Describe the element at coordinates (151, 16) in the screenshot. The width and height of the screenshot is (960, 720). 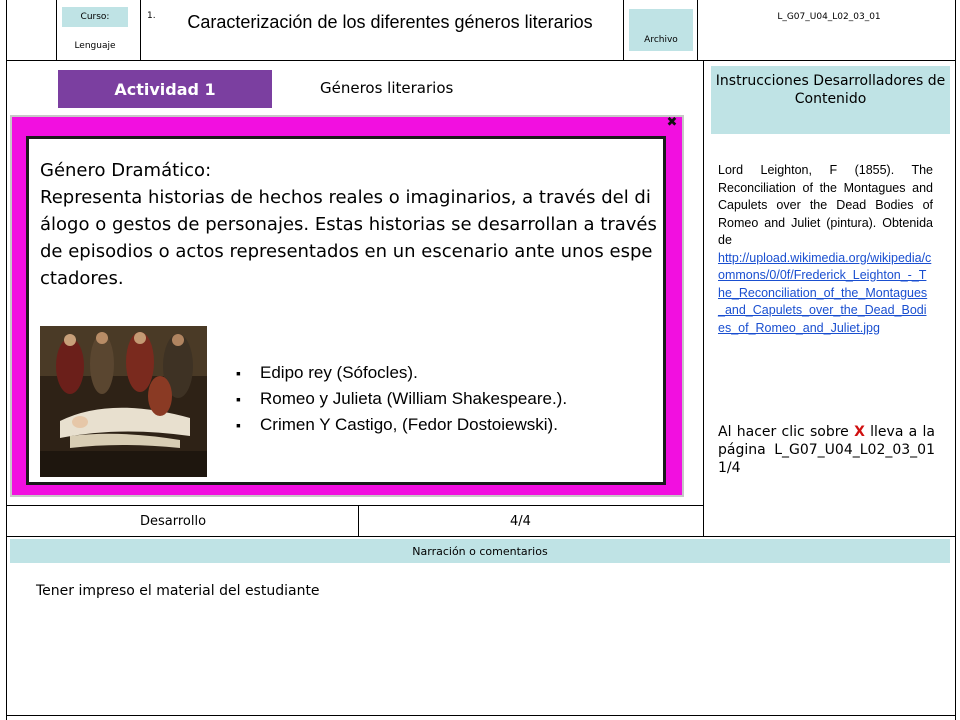
I see `header-number: 1.` at that location.